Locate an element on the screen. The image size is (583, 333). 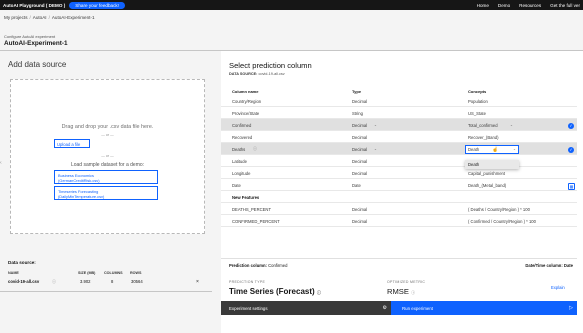
dropdown-option-death: Death is located at coordinates (492, 164).